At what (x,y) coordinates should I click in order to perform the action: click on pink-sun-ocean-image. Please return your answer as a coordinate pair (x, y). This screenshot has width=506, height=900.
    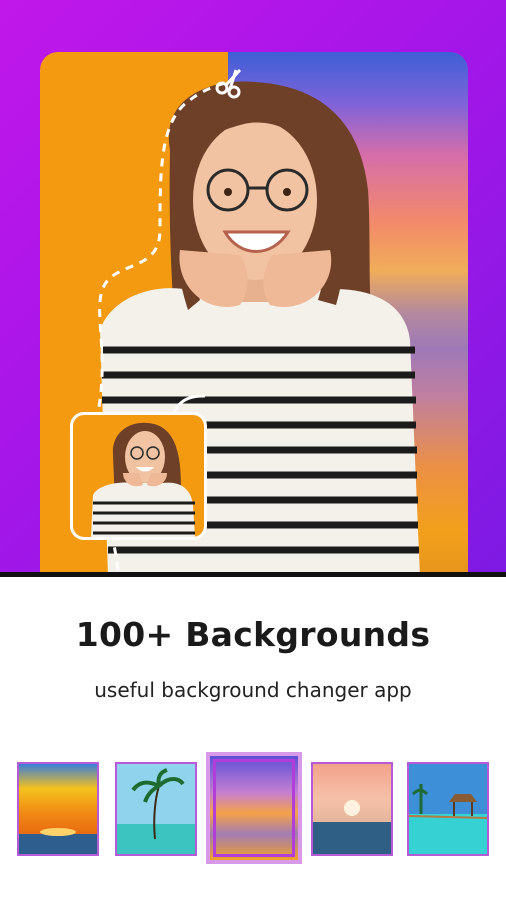
    Looking at the image, I should click on (352, 809).